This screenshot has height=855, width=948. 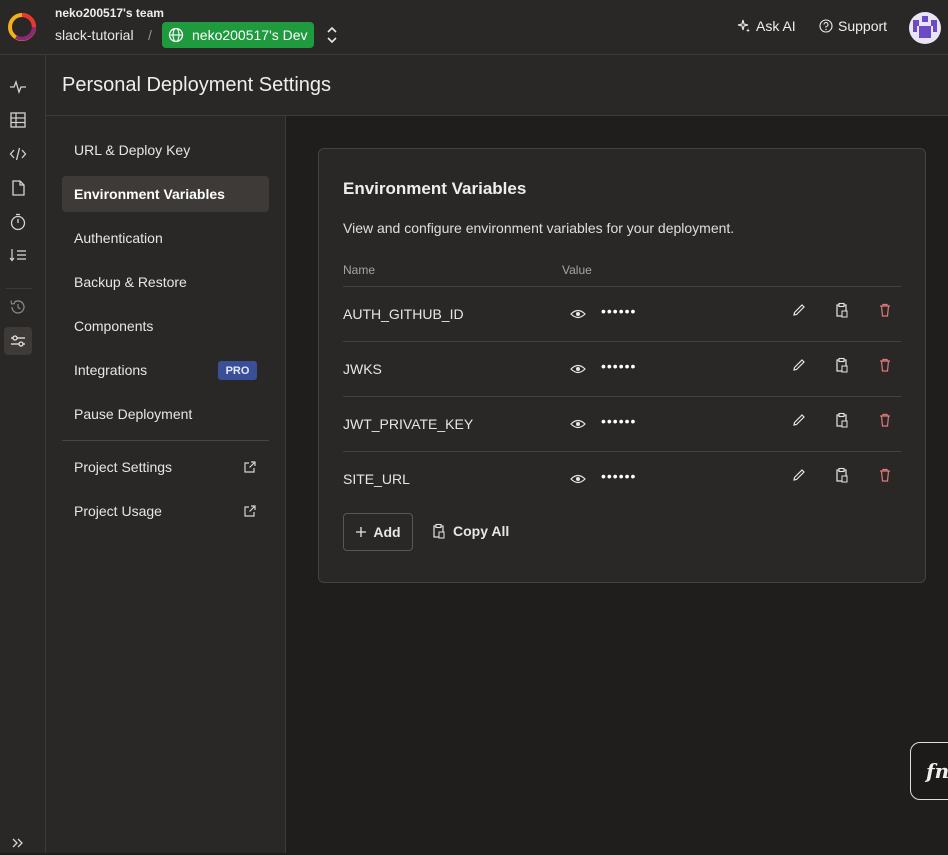 What do you see at coordinates (929, 771) in the screenshot?
I see `function-runner-button: fn` at bounding box center [929, 771].